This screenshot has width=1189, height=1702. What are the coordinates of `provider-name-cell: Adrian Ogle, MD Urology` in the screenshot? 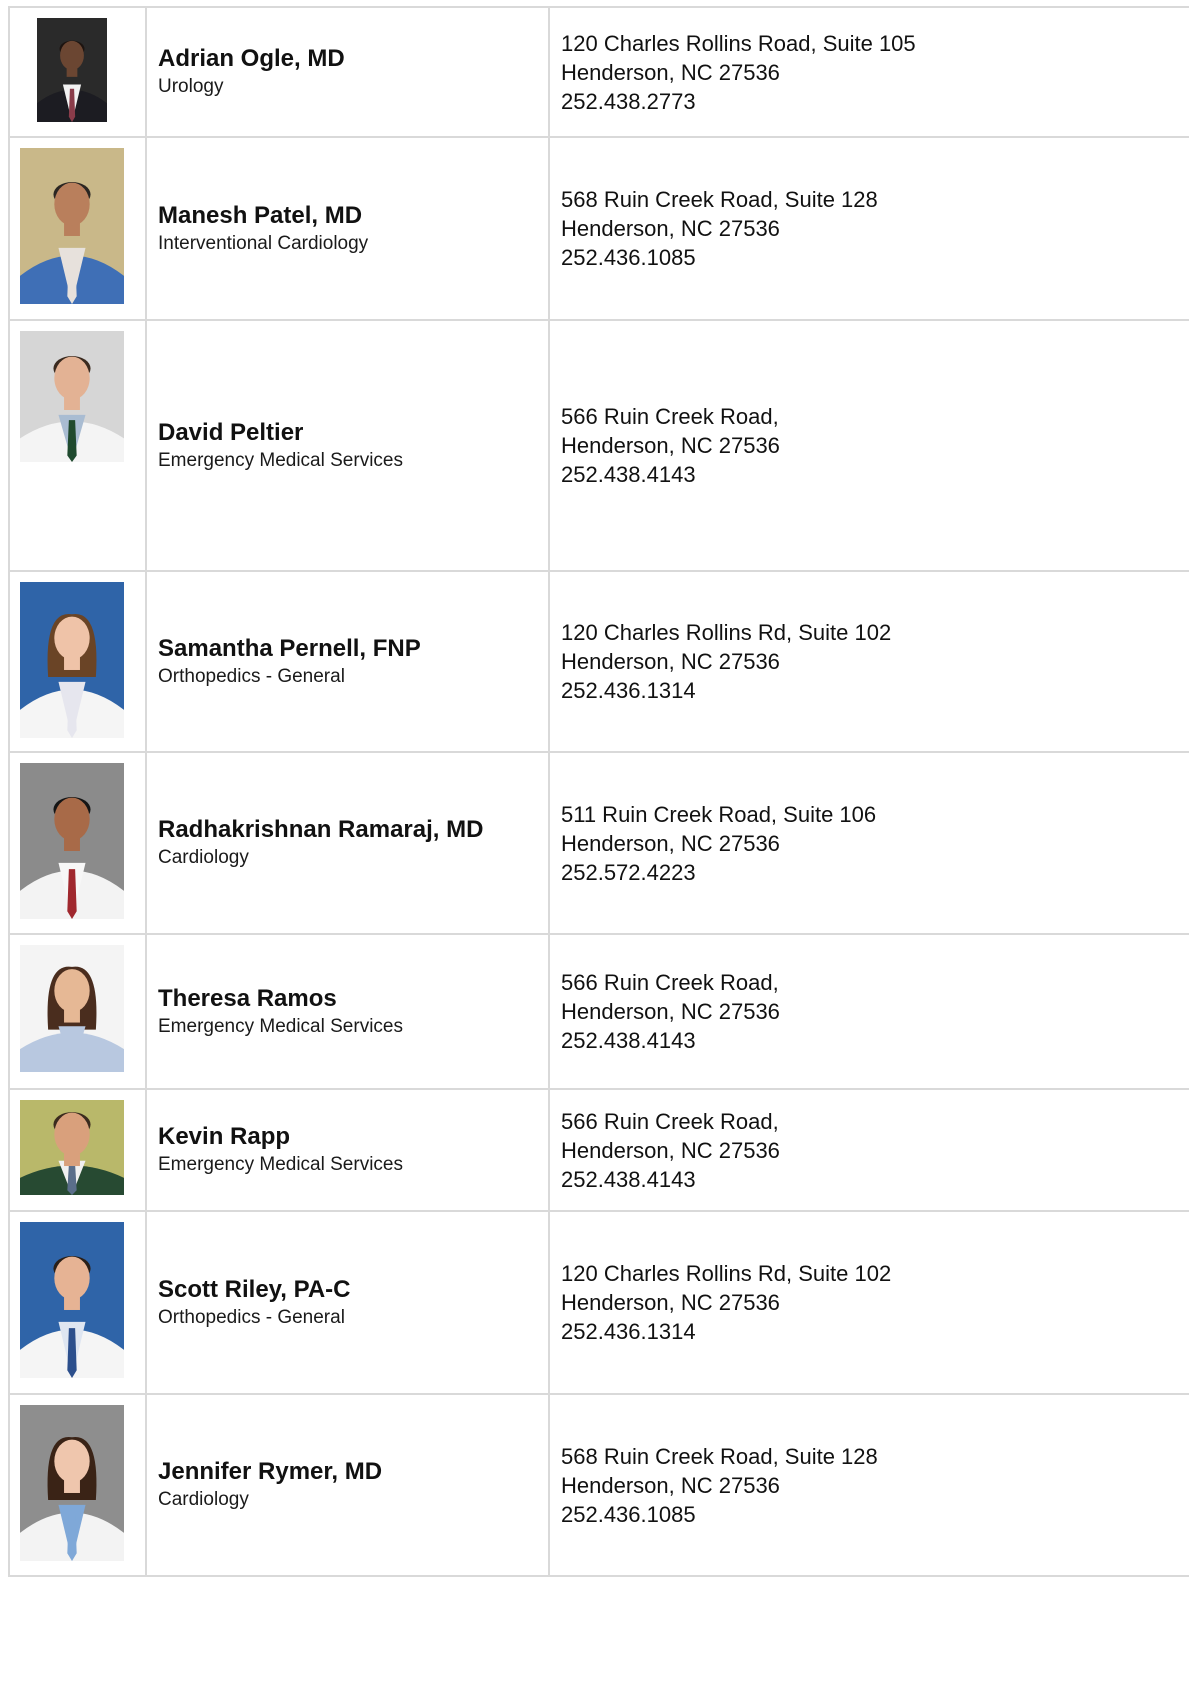 It's located at (347, 72).